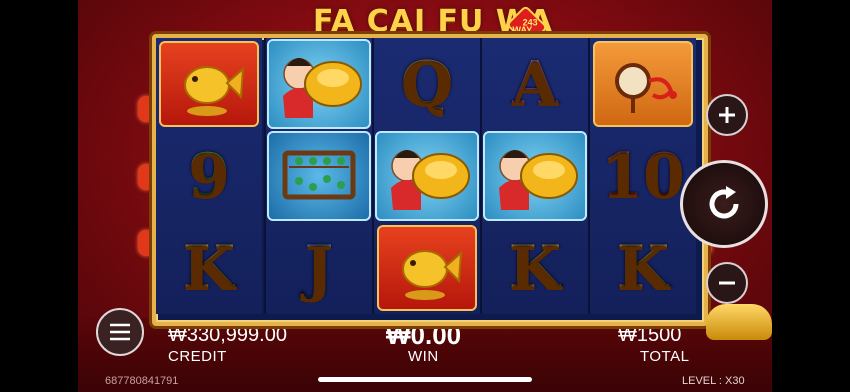 The height and width of the screenshot is (392, 850). I want to click on symbol-nine: 9, so click(209, 176).